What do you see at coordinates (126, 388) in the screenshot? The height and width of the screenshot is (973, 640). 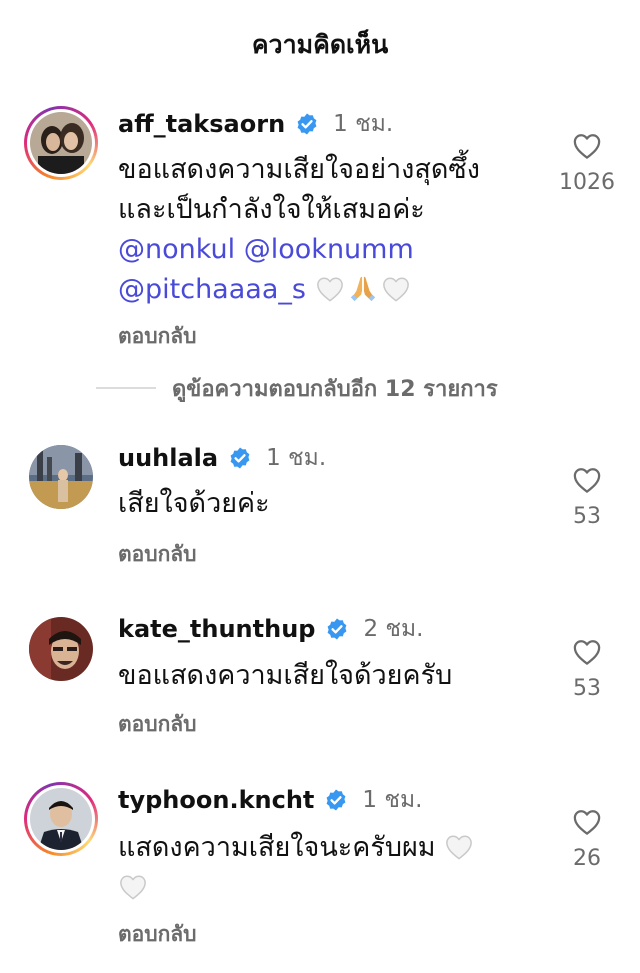 I see `divider` at bounding box center [126, 388].